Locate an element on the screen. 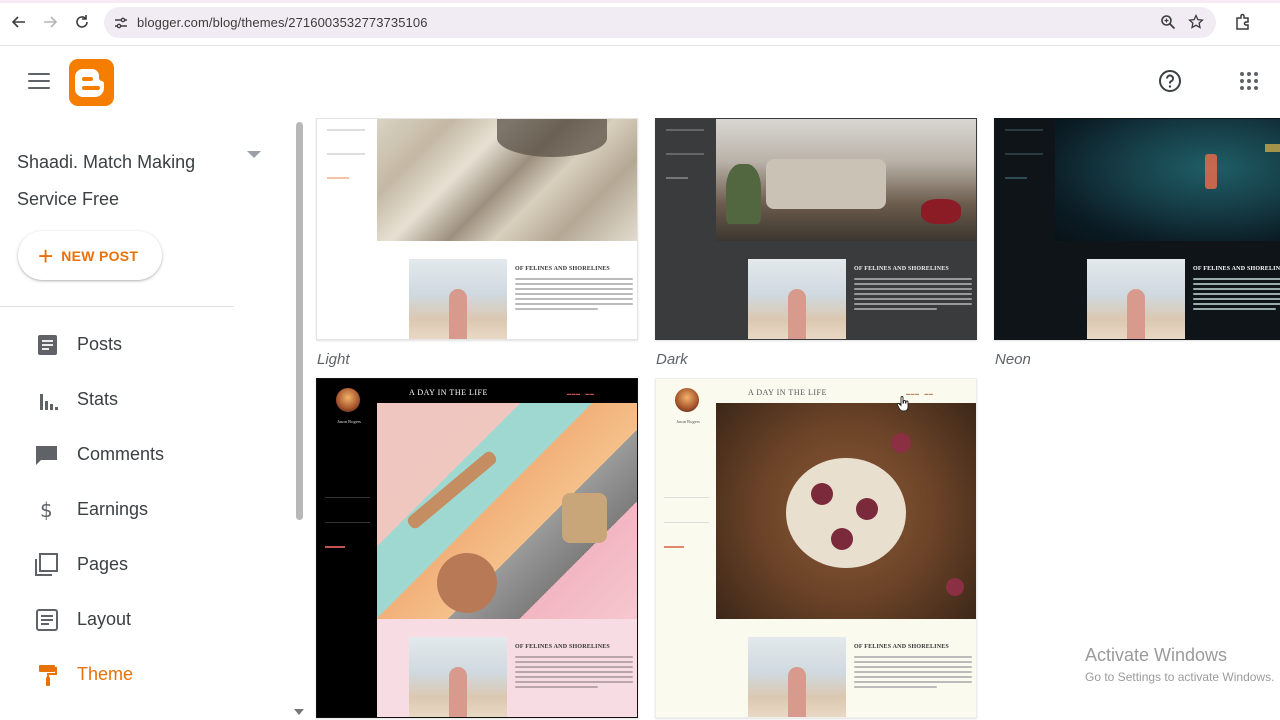 This screenshot has width=1280, height=720. sidebar-item-earnings: $ Earnings is located at coordinates (146, 509).